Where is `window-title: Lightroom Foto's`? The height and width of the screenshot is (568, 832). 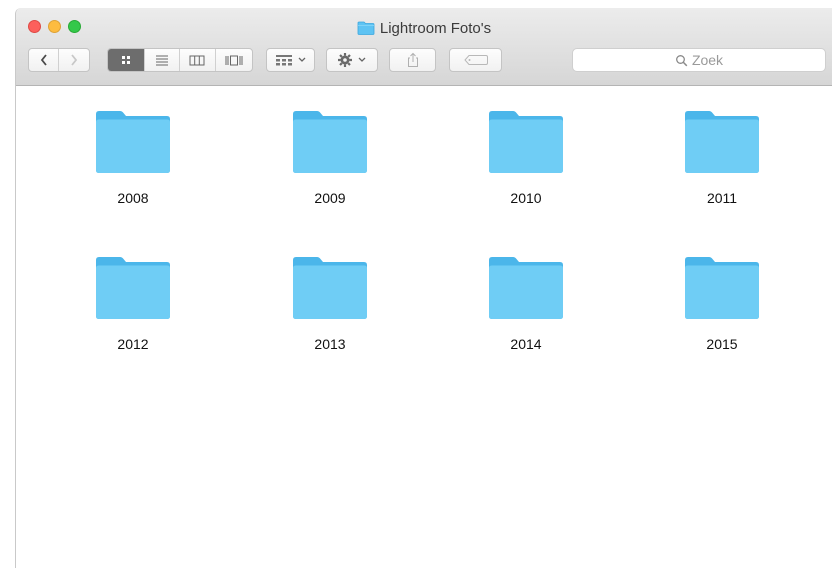 window-title: Lightroom Foto's is located at coordinates (424, 28).